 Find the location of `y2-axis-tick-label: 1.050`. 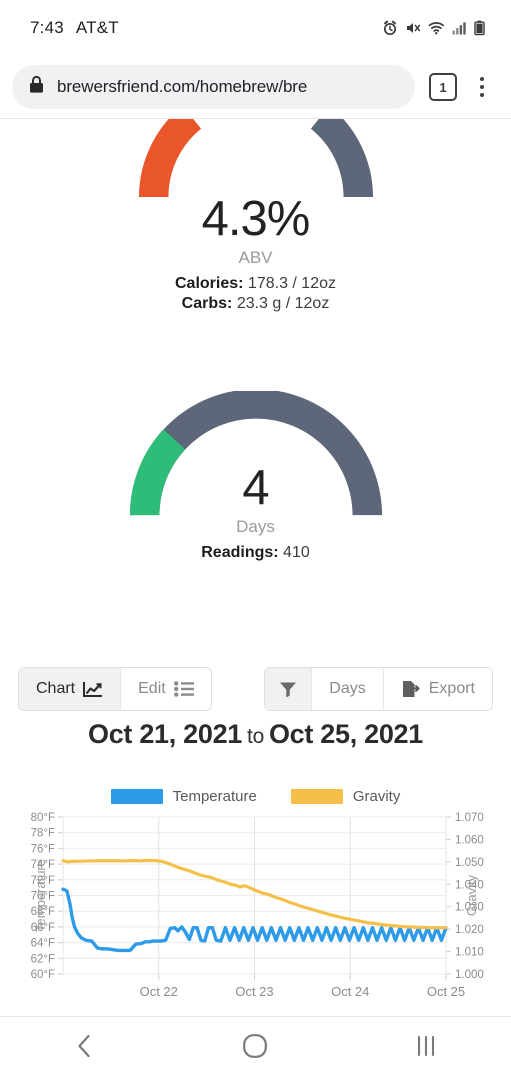

y2-axis-tick-label: 1.050 is located at coordinates (469, 863).